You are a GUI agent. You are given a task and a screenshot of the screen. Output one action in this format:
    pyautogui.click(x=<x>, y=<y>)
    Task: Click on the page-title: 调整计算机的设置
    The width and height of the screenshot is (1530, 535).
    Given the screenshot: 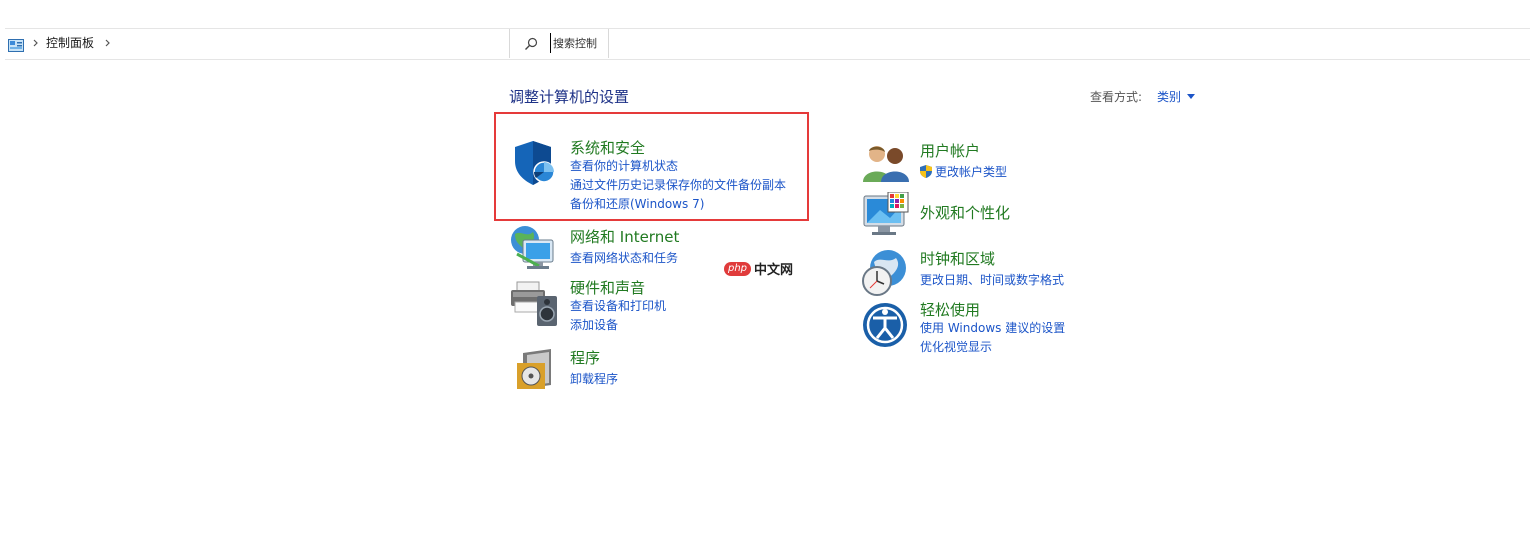 What is the action you would take?
    pyautogui.click(x=569, y=97)
    